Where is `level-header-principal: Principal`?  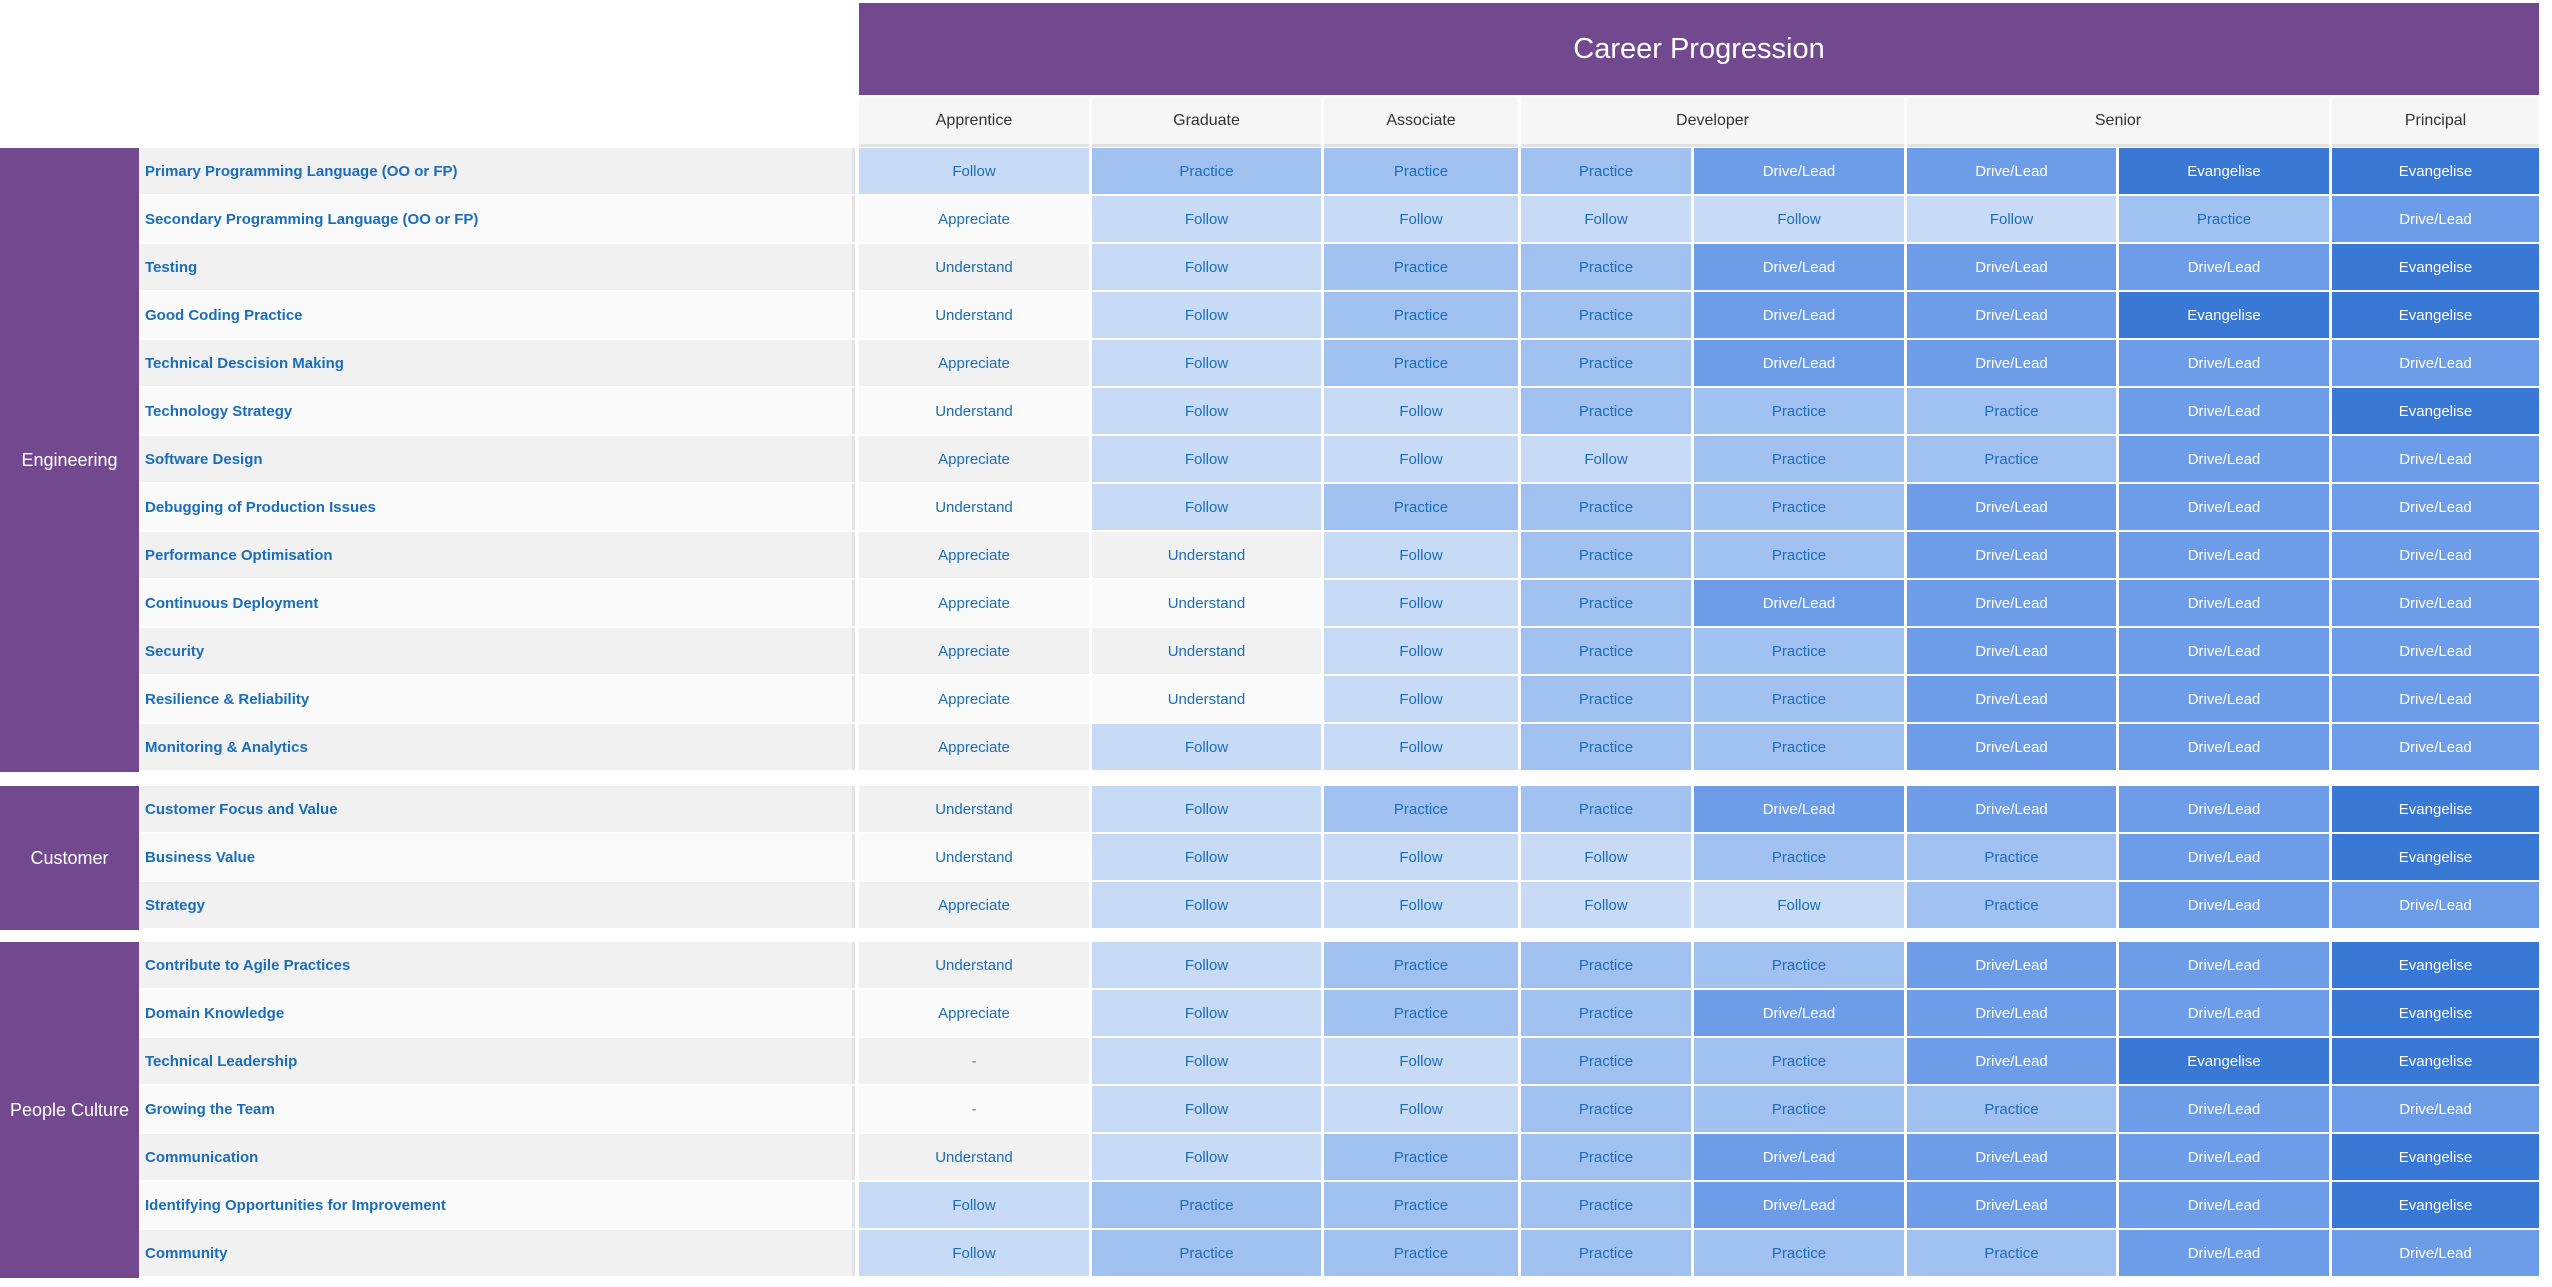 level-header-principal: Principal is located at coordinates (2435, 122).